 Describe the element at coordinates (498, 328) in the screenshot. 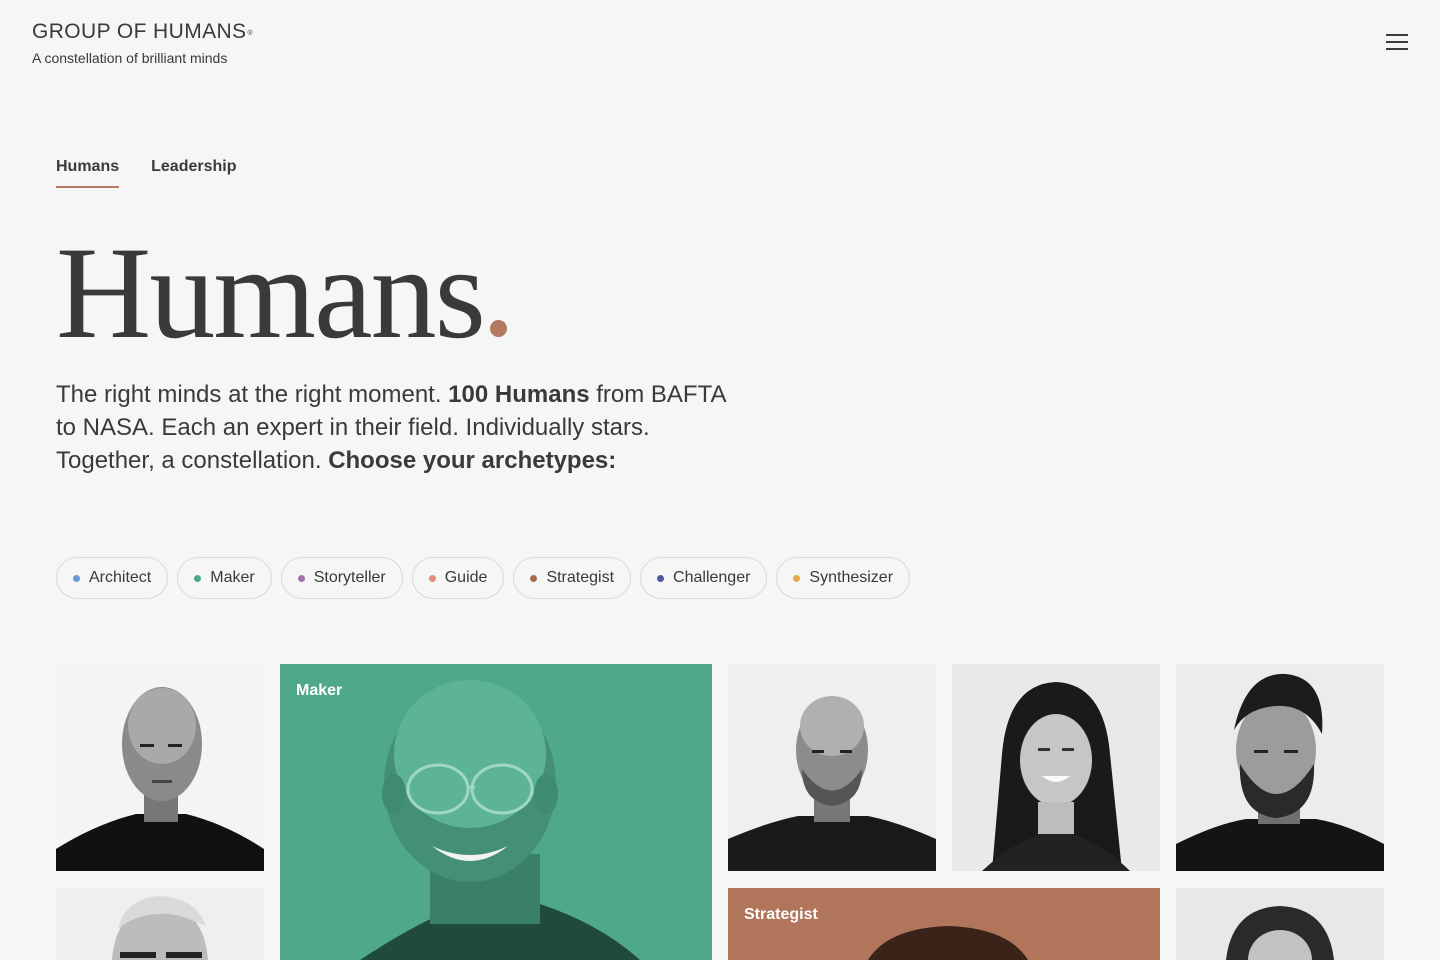

I see `title-accent-dot` at that location.